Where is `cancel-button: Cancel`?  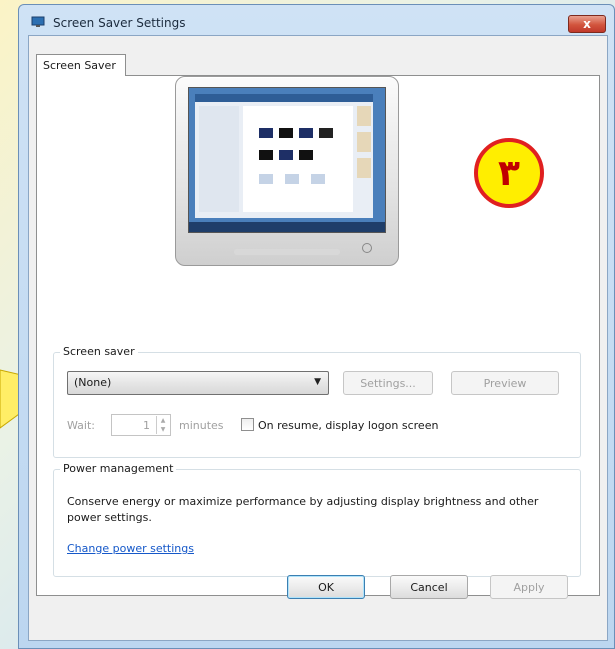
cancel-button: Cancel is located at coordinates (429, 587).